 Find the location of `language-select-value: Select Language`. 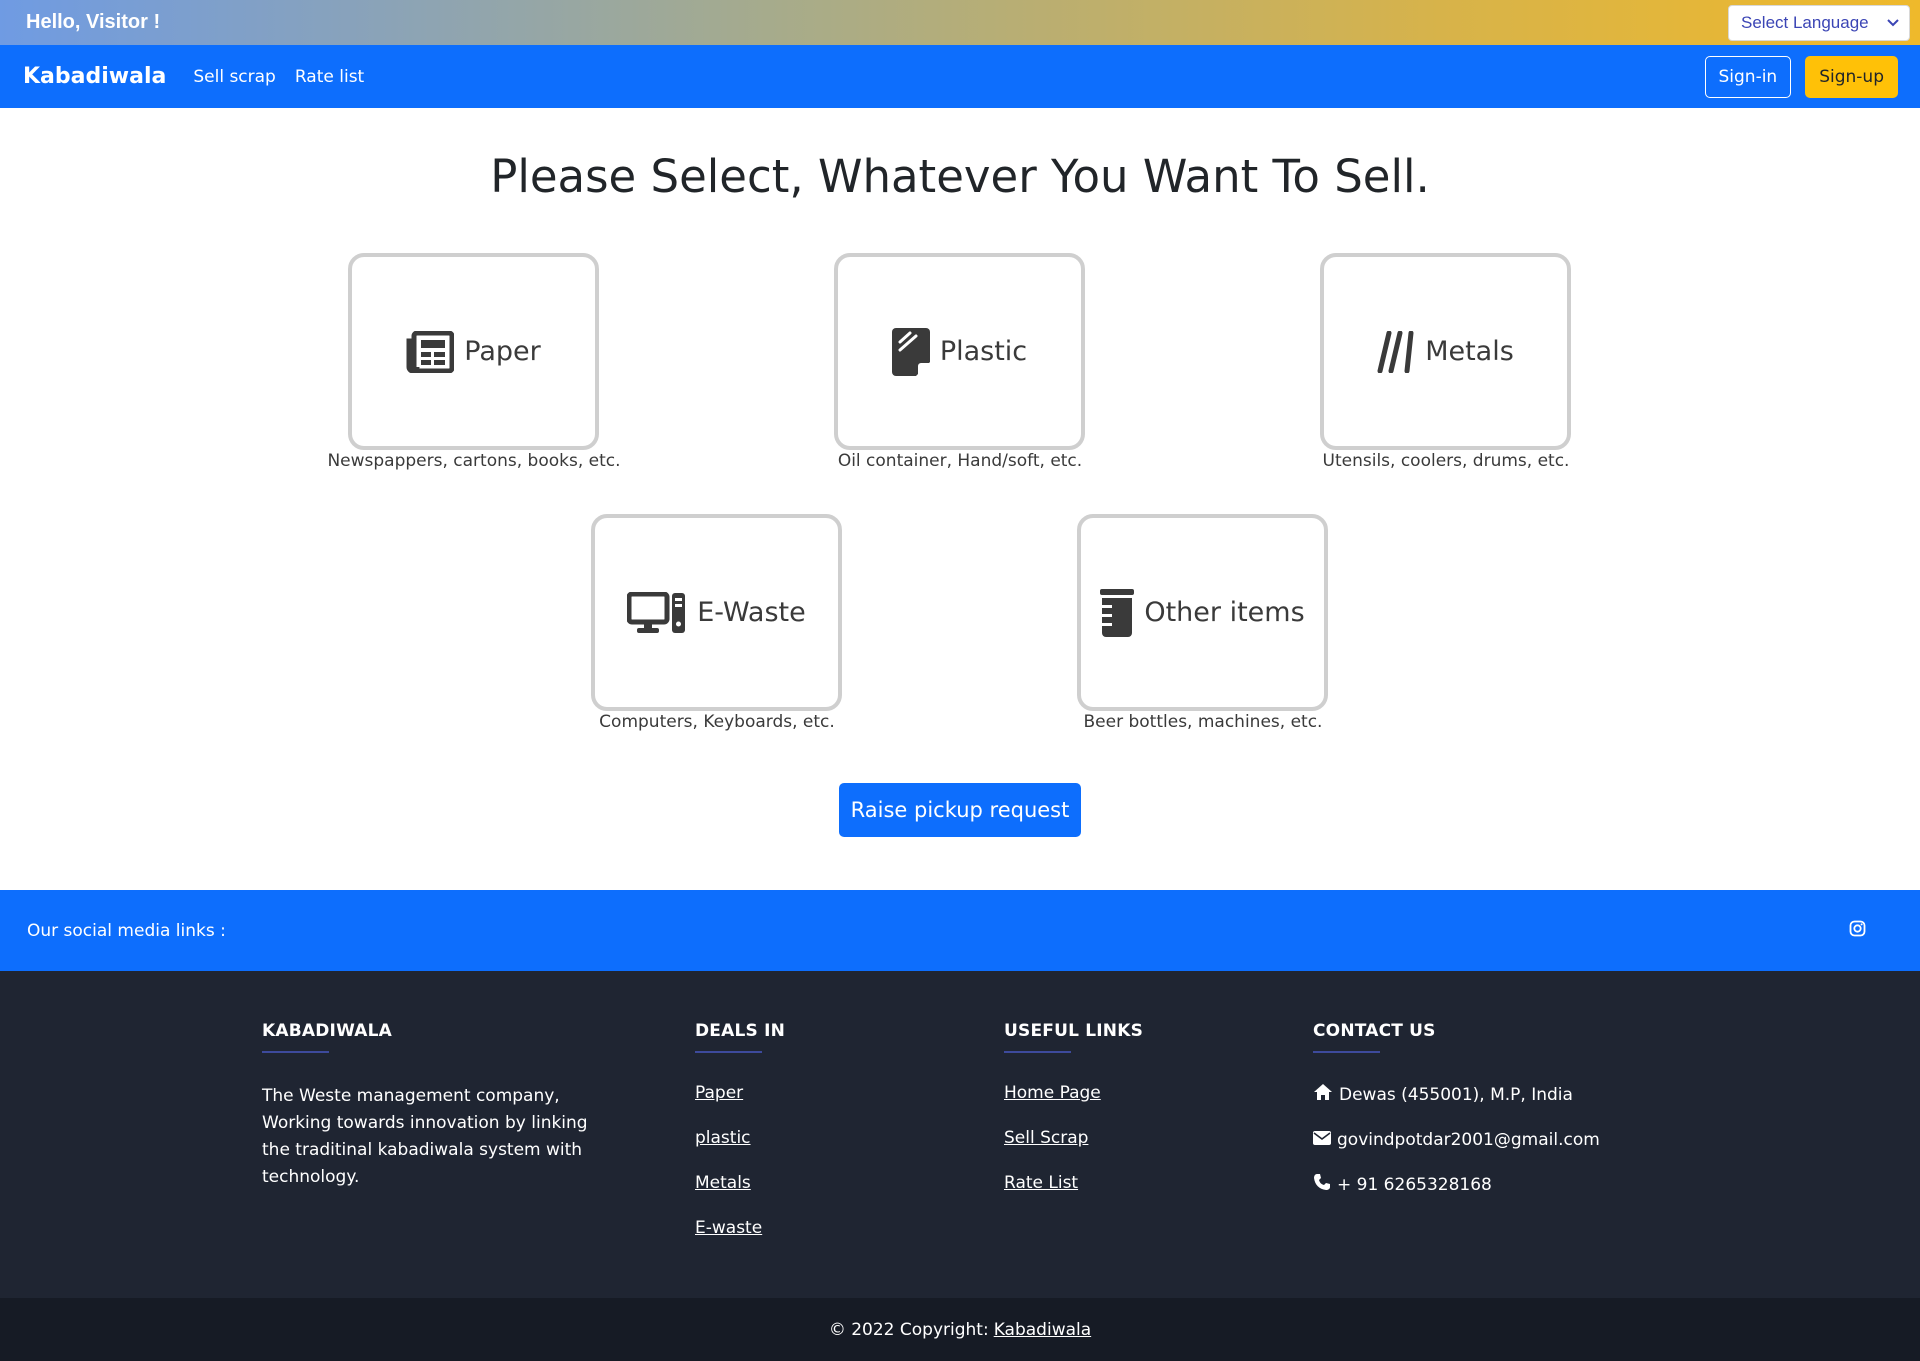

language-select-value: Select Language is located at coordinates (1805, 22).